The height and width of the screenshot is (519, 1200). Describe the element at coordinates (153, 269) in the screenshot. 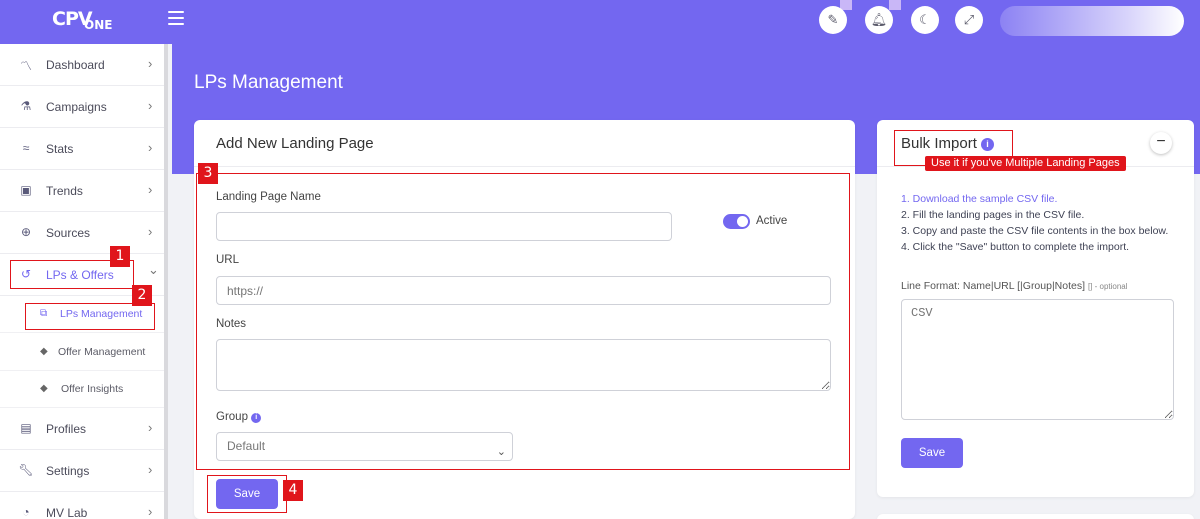

I see `chevron-down-icon: ⌄` at that location.